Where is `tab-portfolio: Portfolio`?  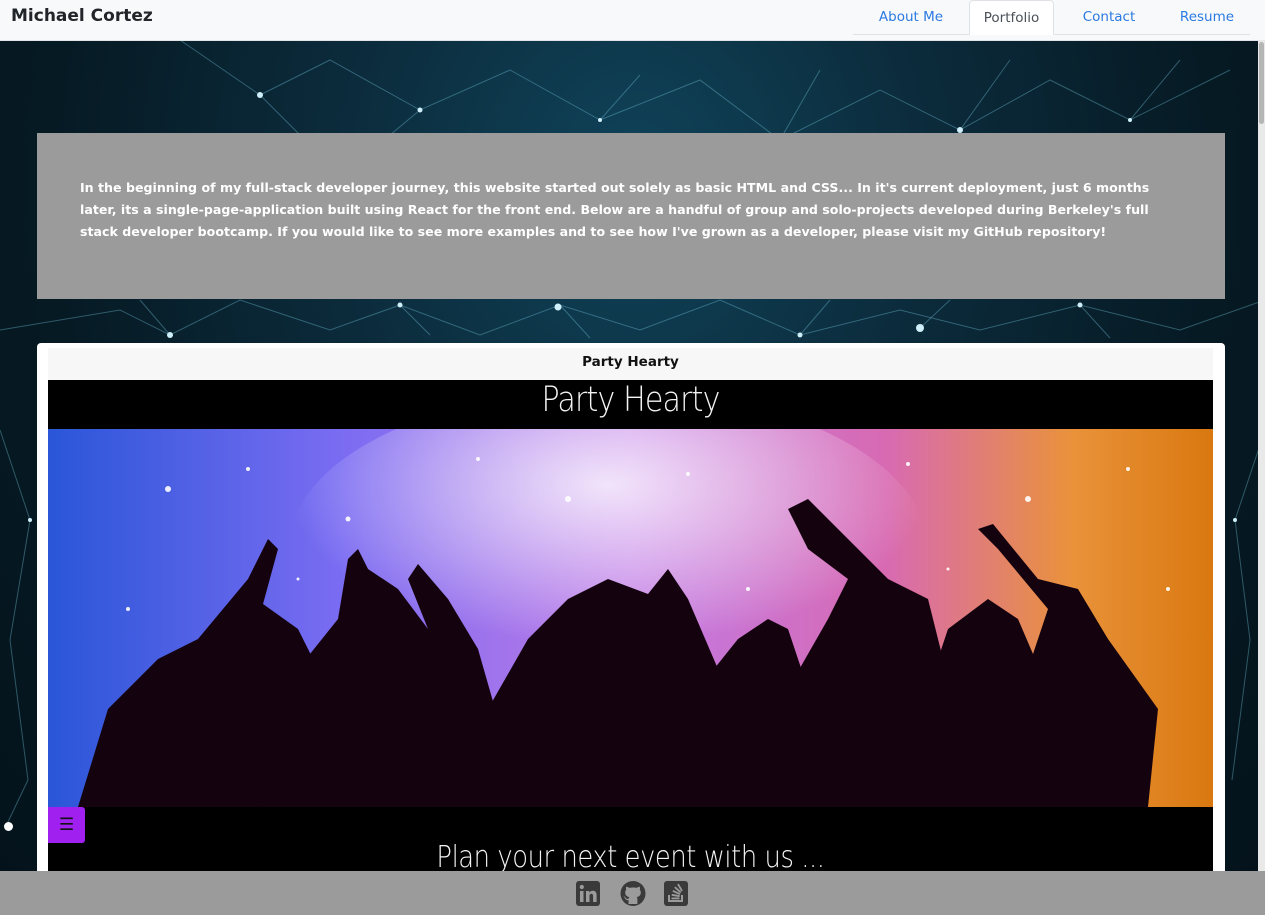
tab-portfolio: Portfolio is located at coordinates (1011, 17).